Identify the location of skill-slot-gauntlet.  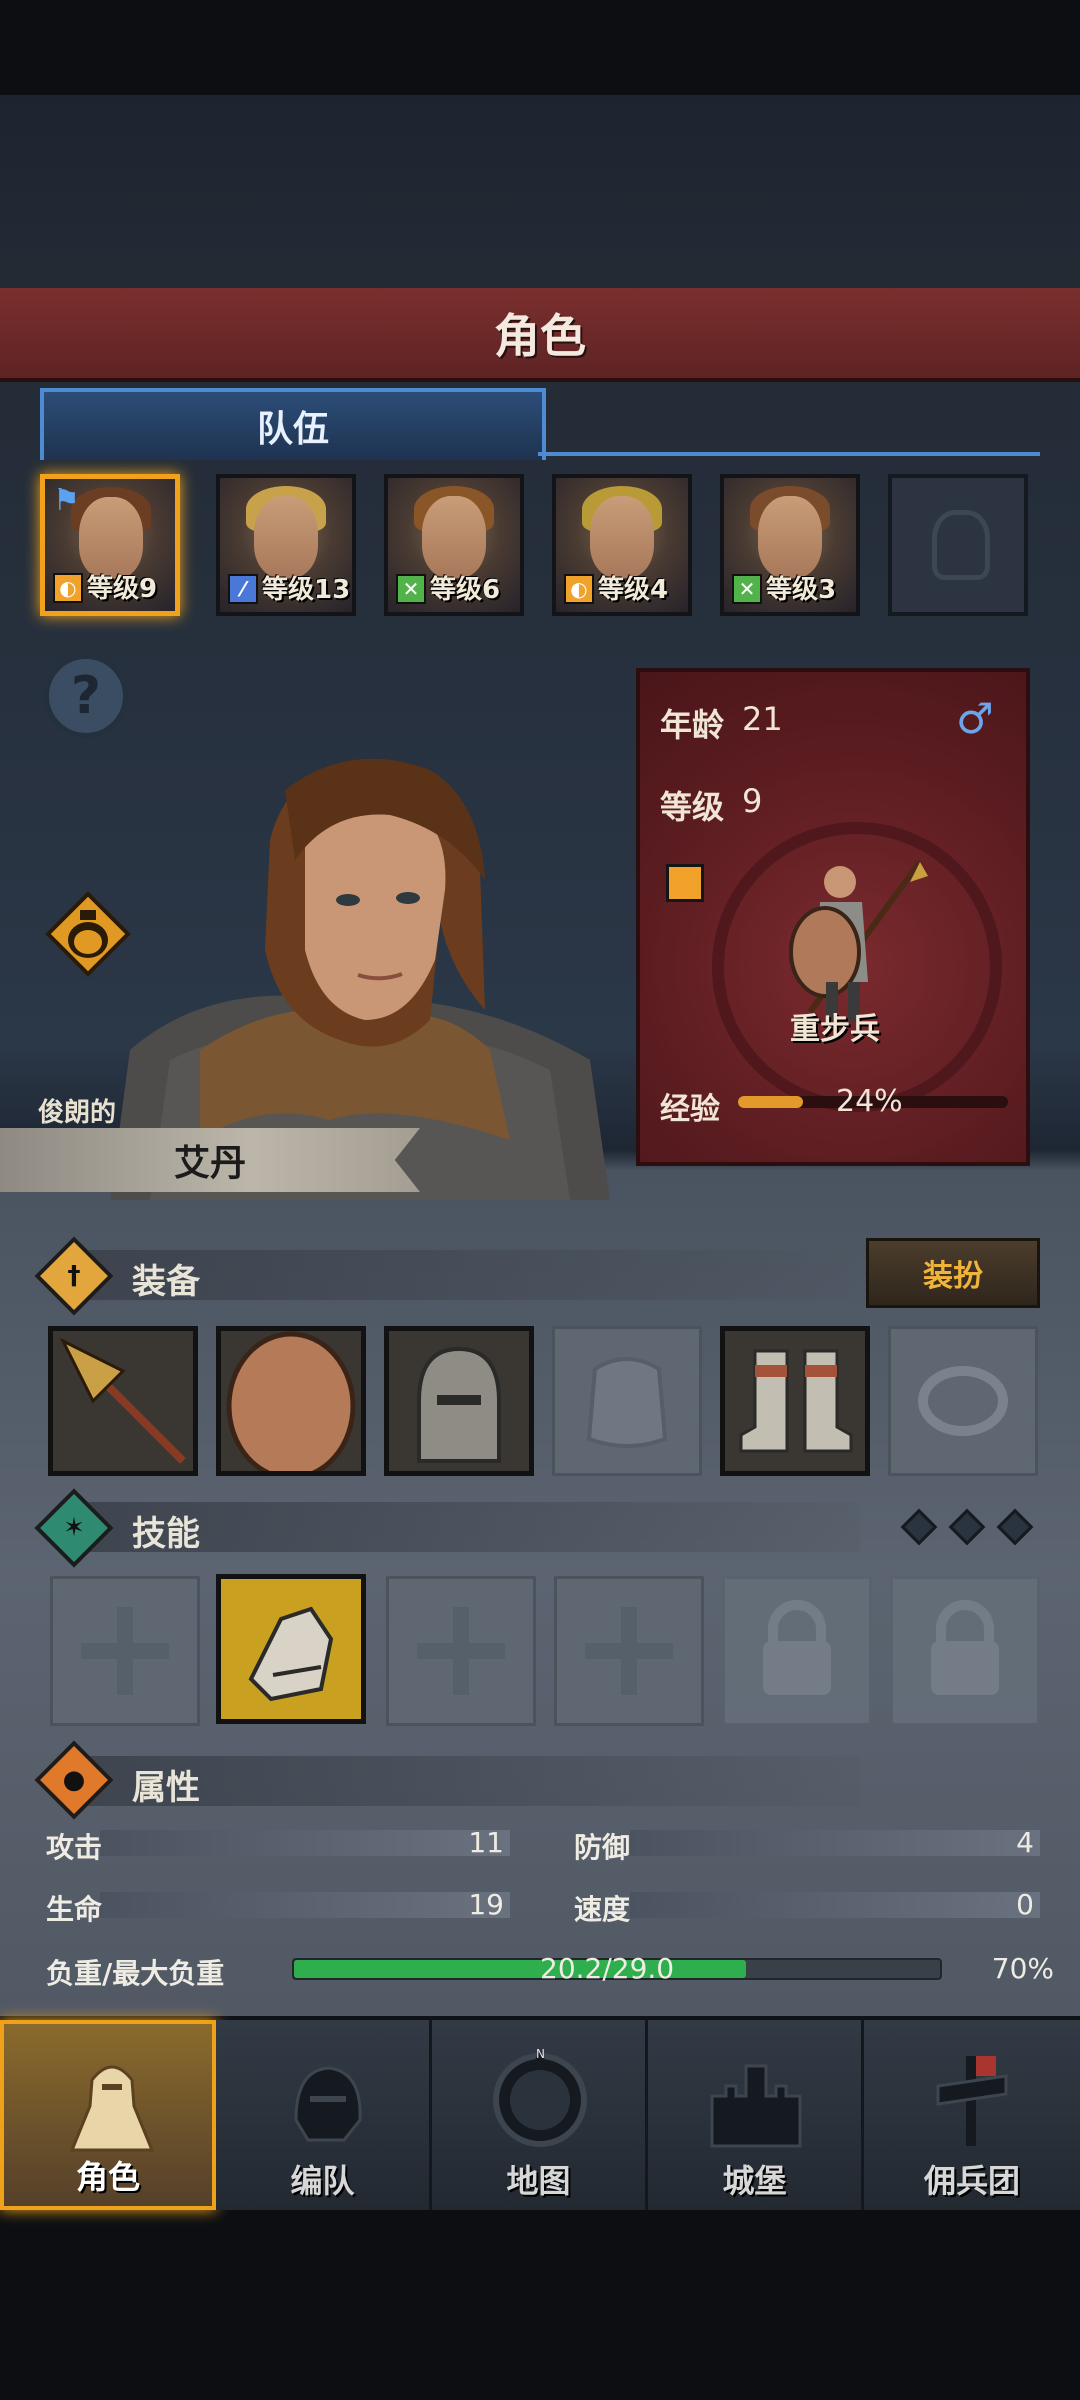
(291, 1649).